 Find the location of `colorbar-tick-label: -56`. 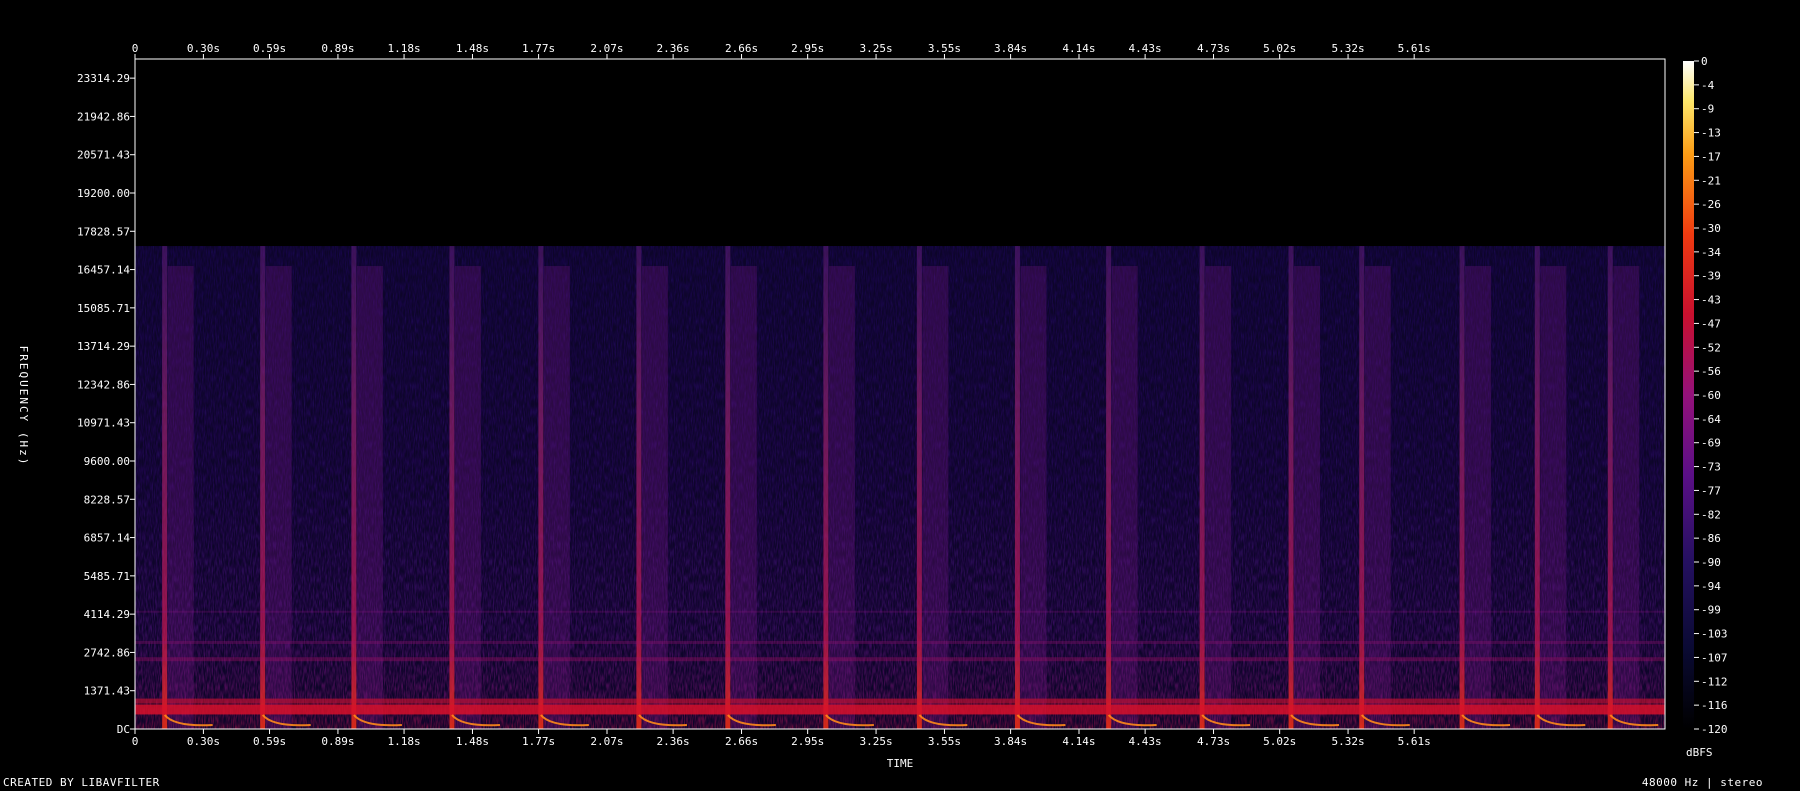

colorbar-tick-label: -56 is located at coordinates (1711, 371).